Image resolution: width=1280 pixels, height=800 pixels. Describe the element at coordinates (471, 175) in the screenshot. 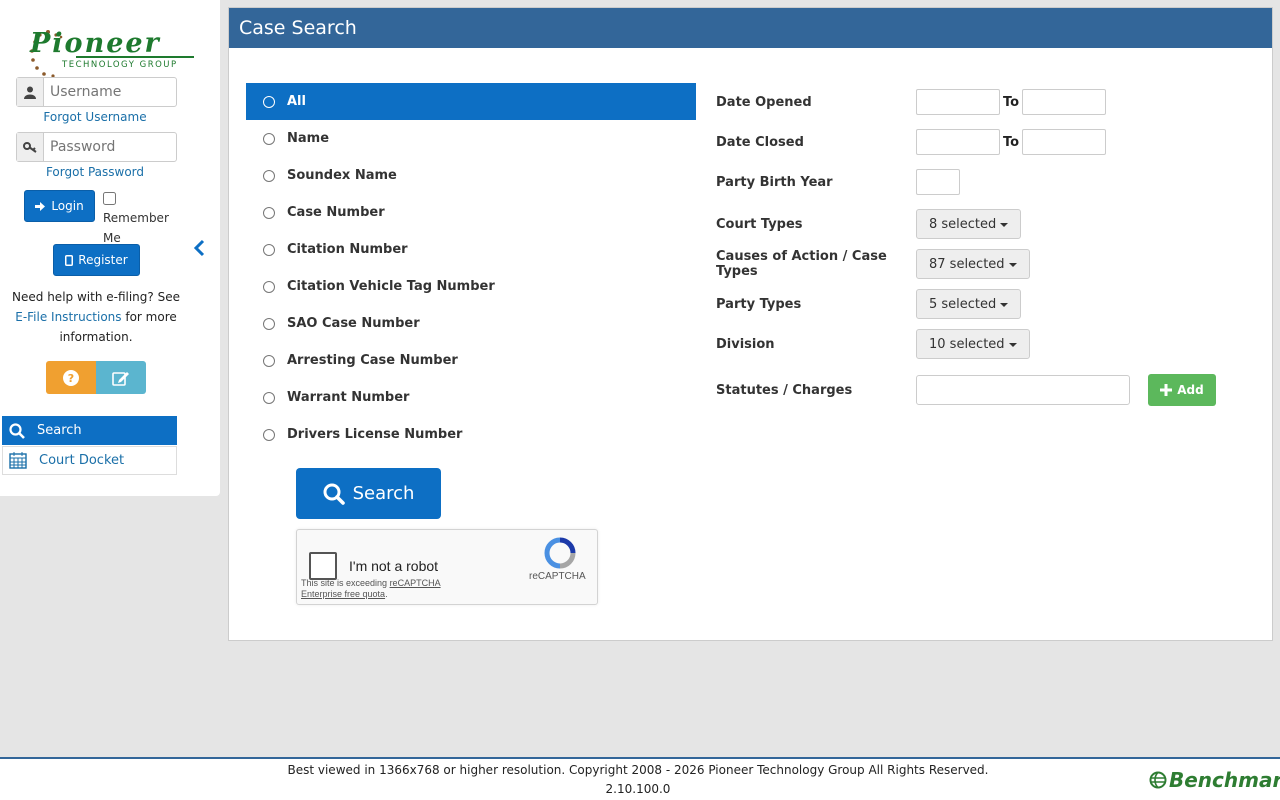

I see `search-type-soundex-name: Soundex Name` at that location.